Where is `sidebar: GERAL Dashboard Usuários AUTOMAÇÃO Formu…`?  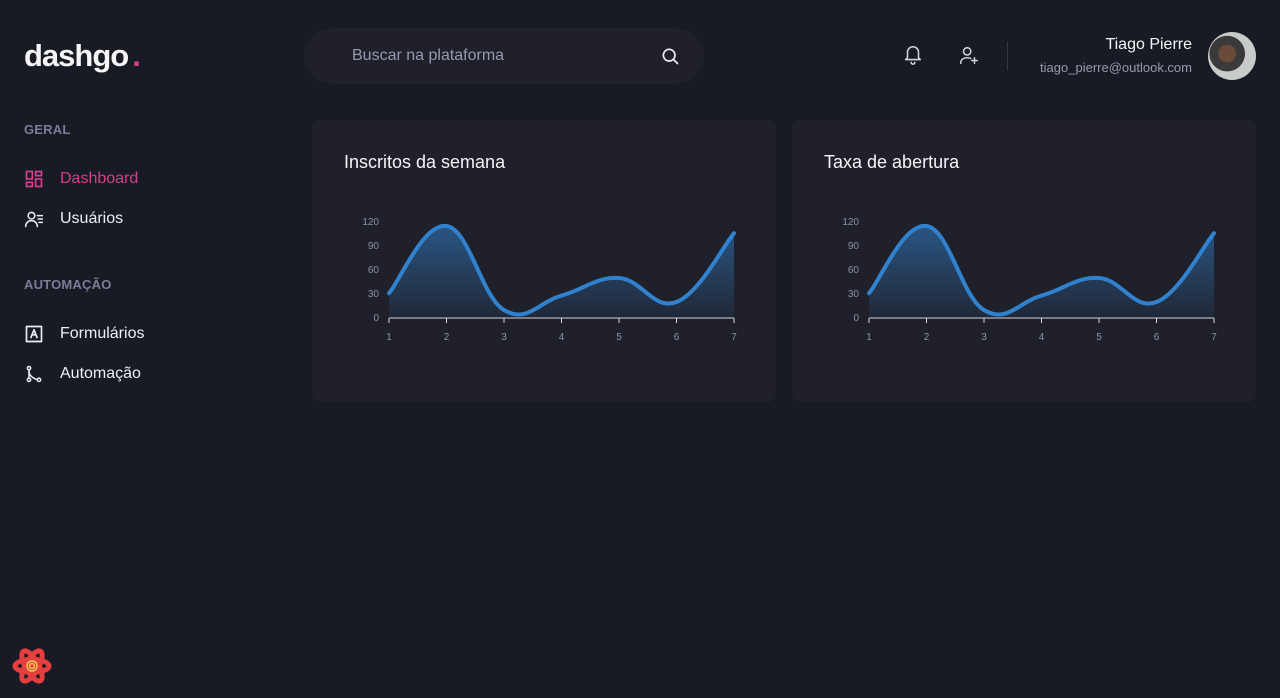
sidebar: GERAL Dashboard Usuários AUTOMAÇÃO Formu… is located at coordinates (144, 253).